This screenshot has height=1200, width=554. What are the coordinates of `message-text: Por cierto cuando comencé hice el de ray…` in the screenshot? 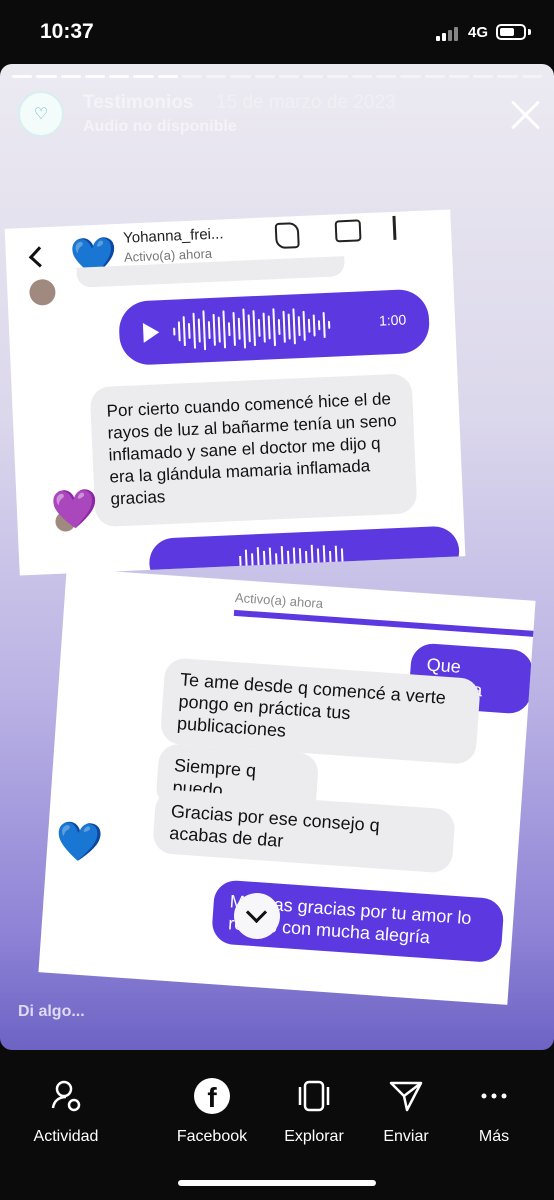 It's located at (251, 449).